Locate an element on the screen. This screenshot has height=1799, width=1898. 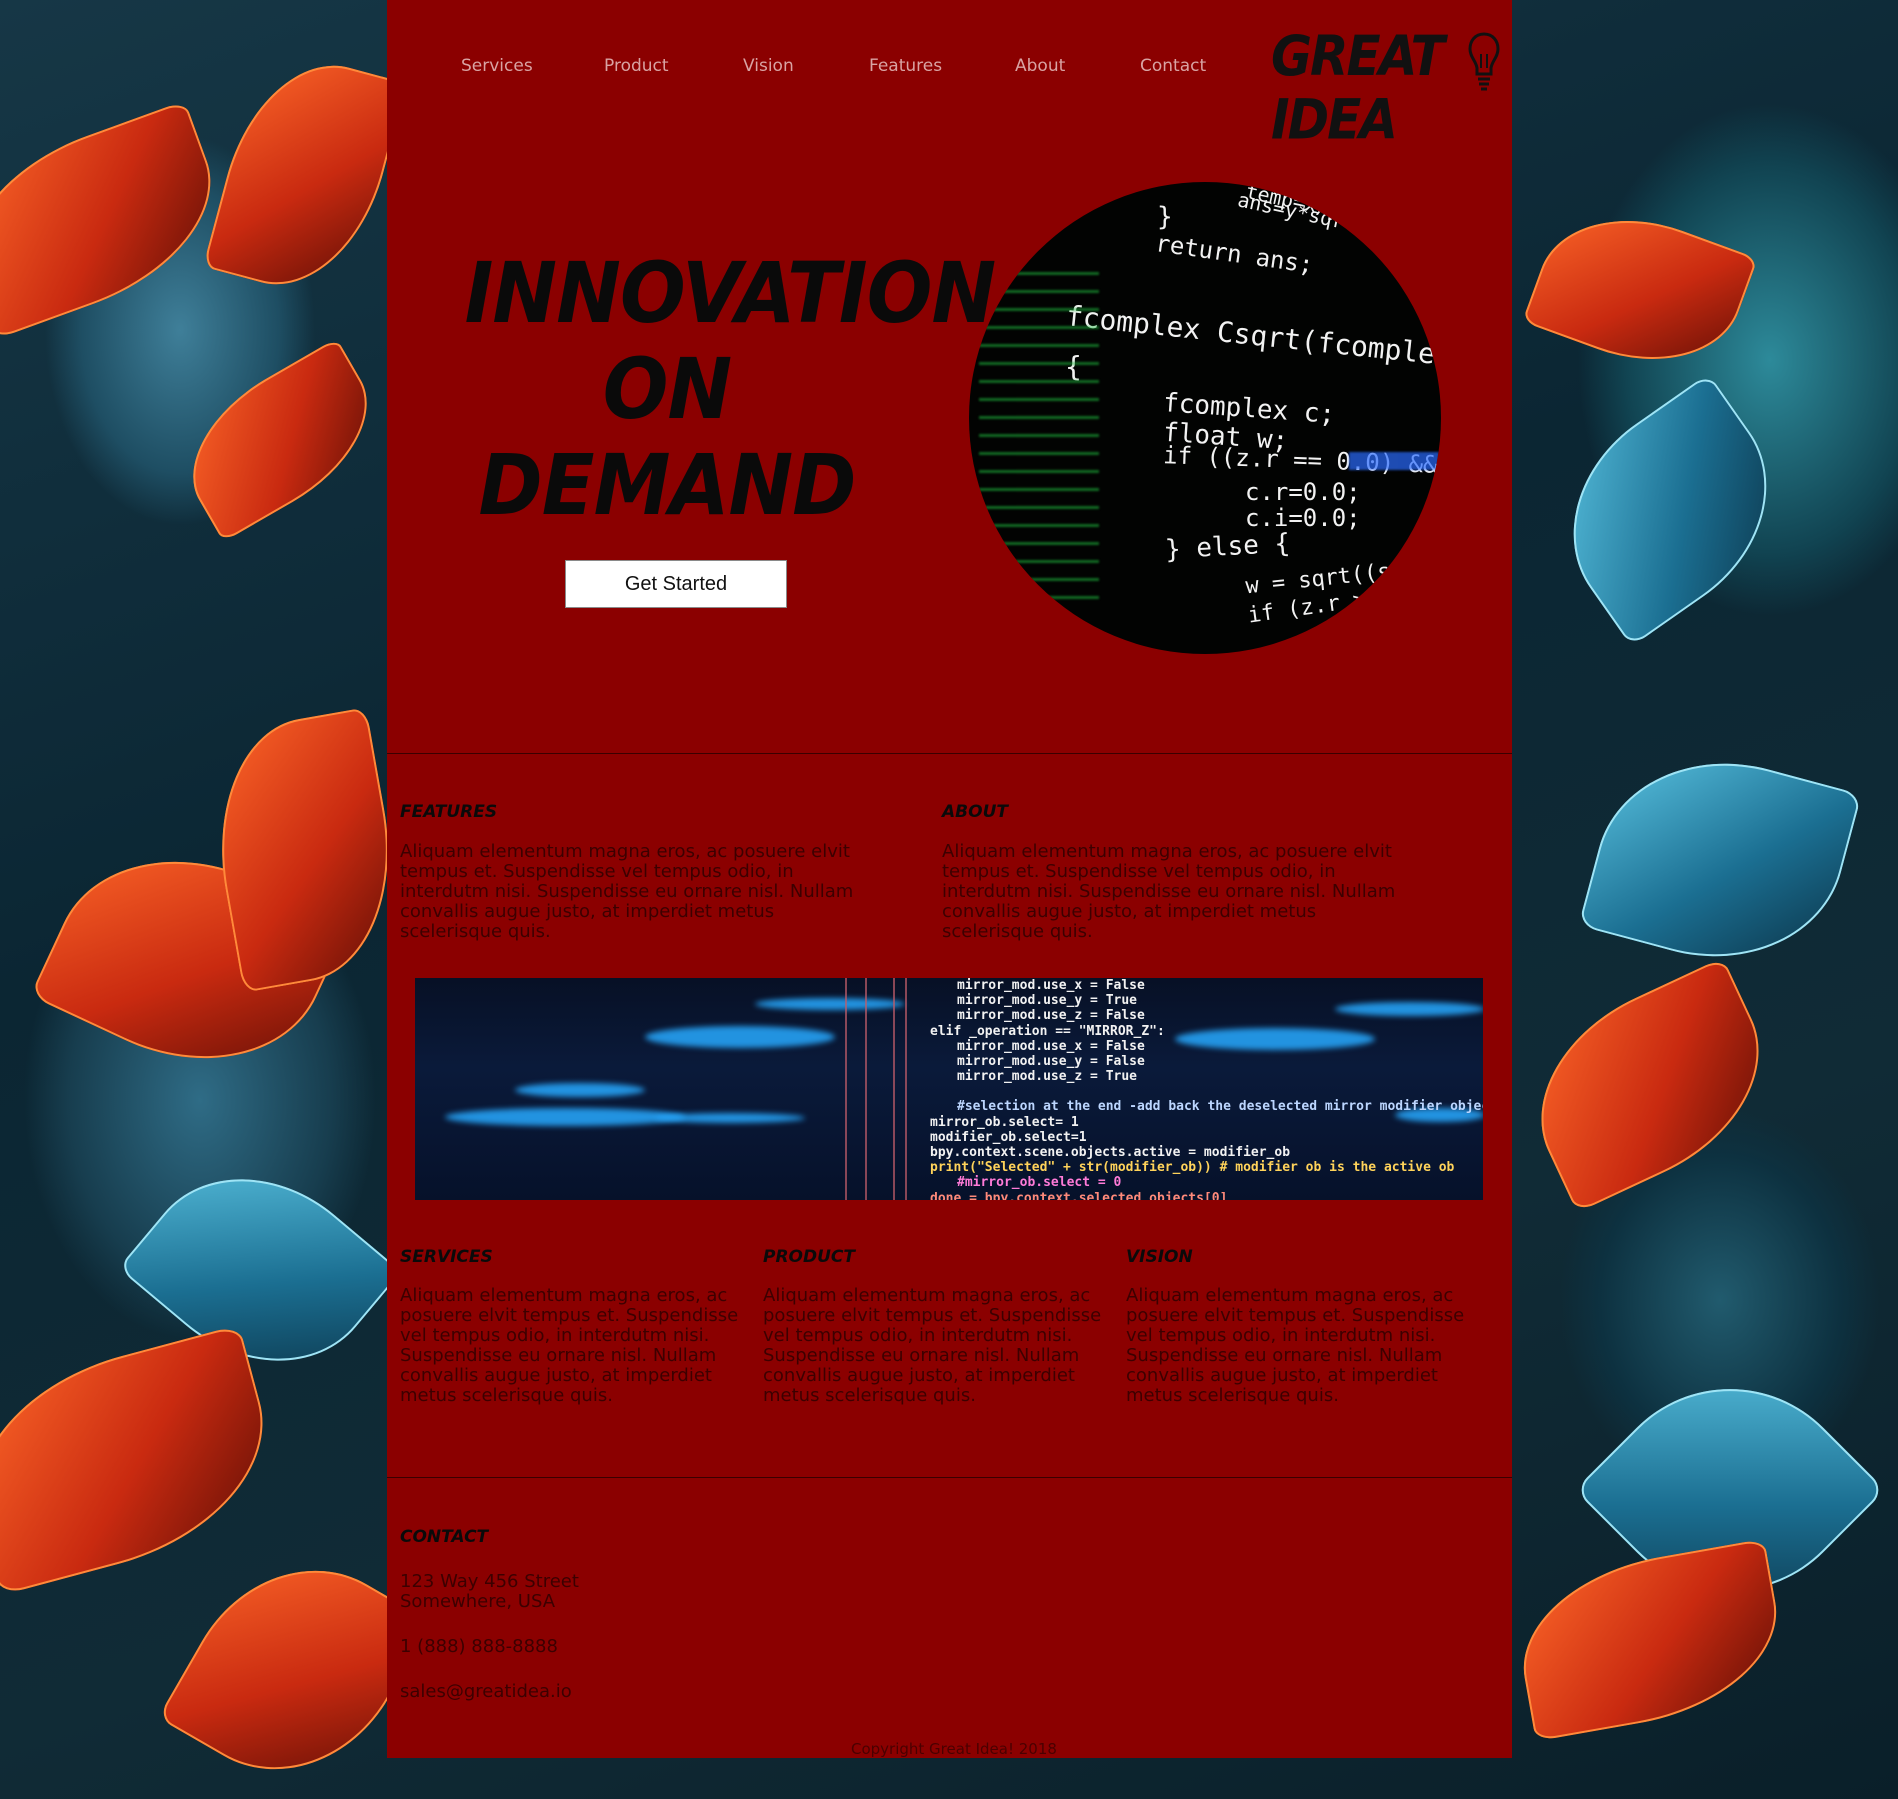
nav-services: Services is located at coordinates (497, 66).